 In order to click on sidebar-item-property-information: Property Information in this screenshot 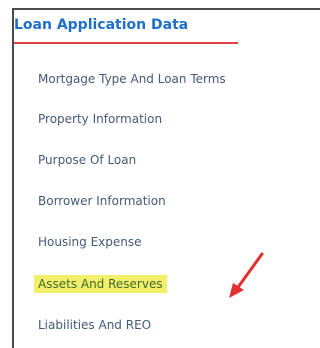, I will do `click(100, 119)`.